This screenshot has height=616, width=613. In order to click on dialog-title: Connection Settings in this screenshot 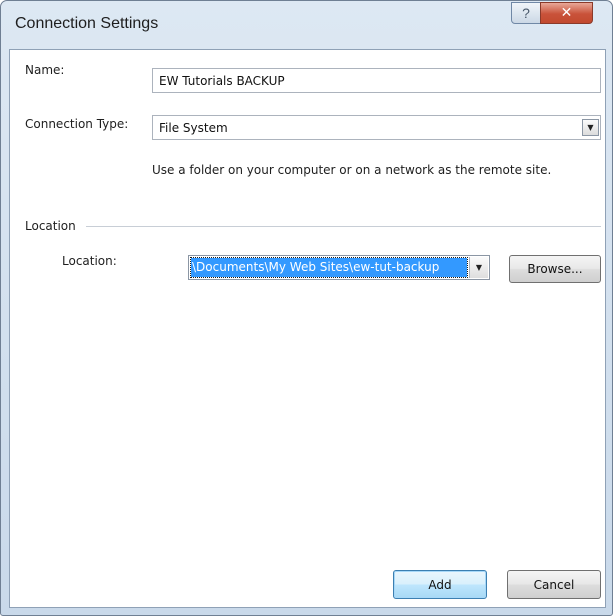, I will do `click(87, 23)`.